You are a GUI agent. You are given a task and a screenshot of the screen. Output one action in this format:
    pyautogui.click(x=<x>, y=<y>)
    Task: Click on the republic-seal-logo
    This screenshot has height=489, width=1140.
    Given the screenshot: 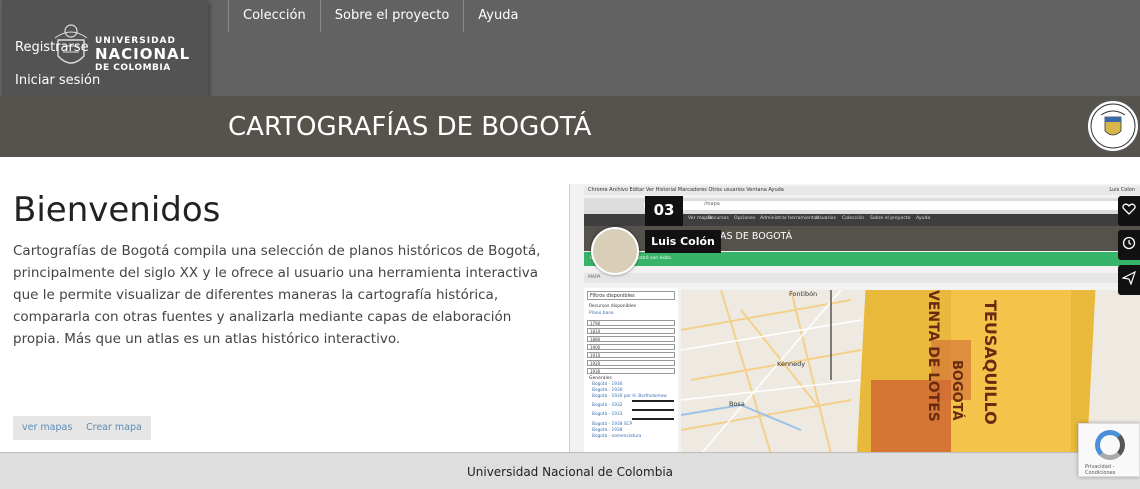 What is the action you would take?
    pyautogui.click(x=1113, y=126)
    